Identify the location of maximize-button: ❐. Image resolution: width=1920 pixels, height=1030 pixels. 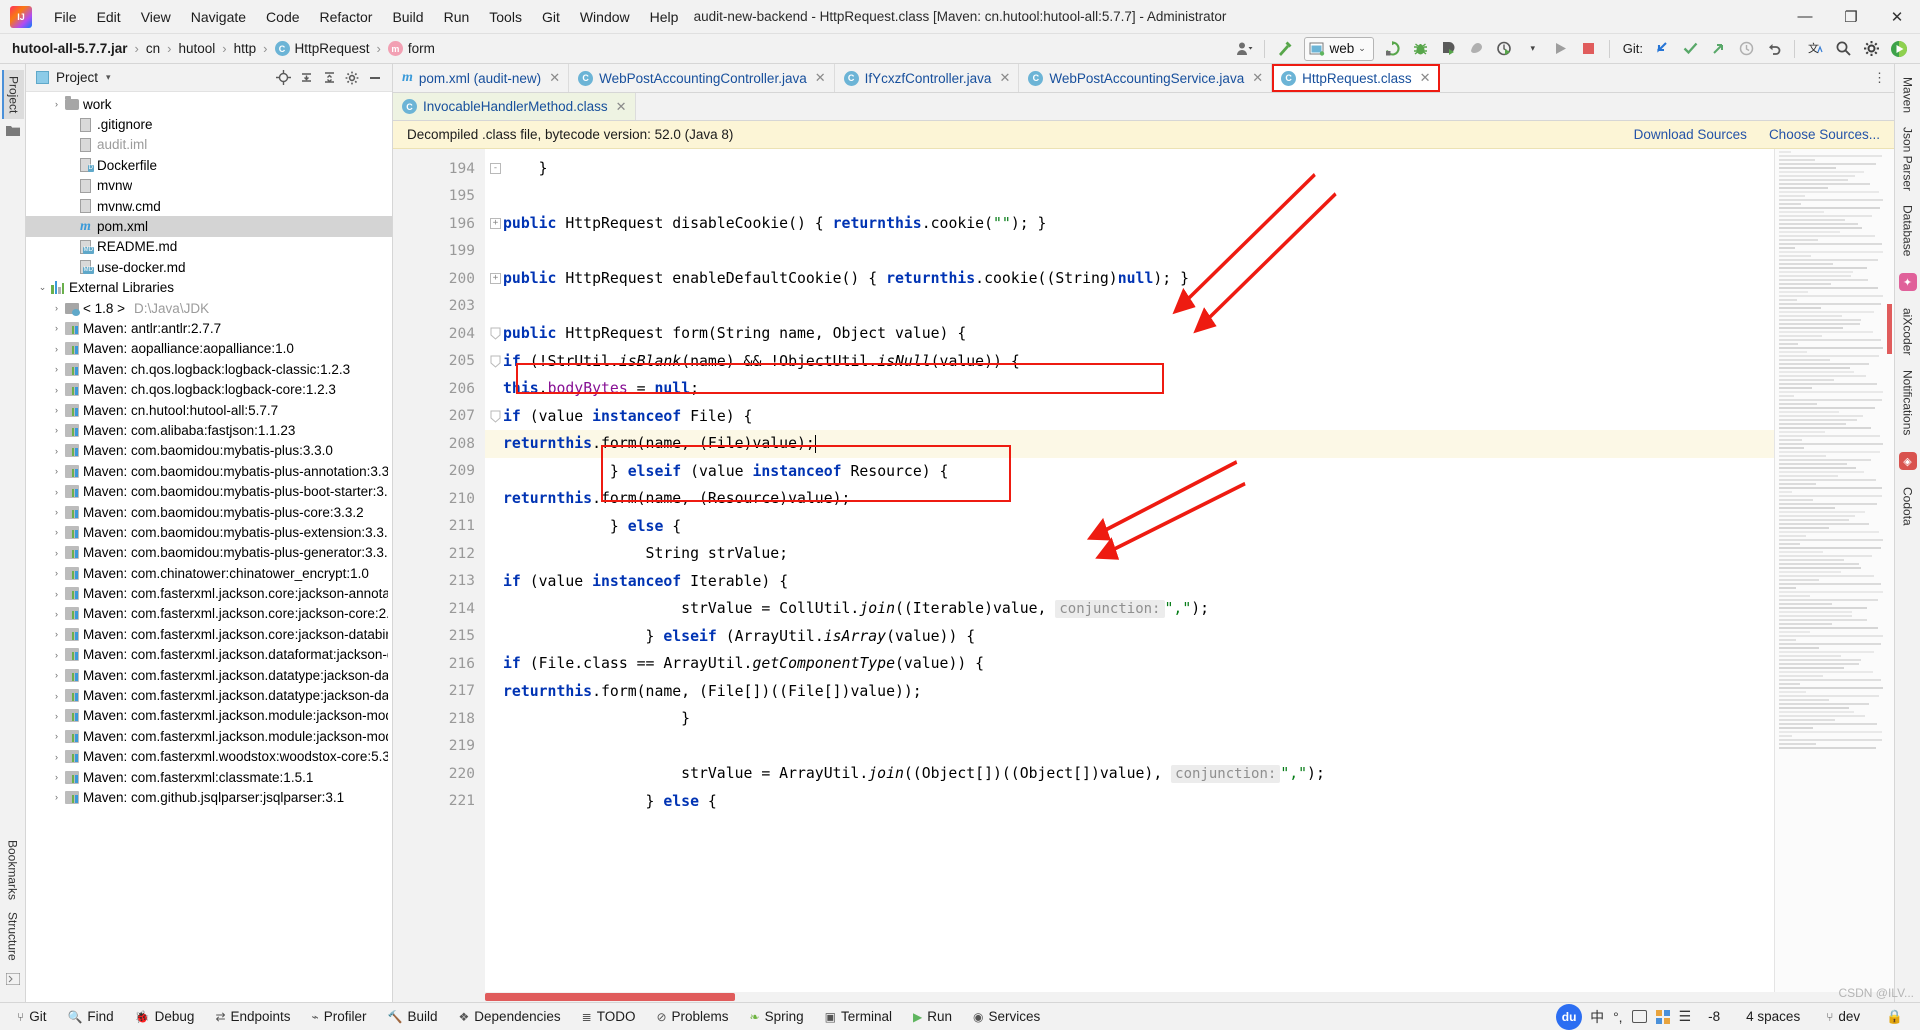
(1851, 16).